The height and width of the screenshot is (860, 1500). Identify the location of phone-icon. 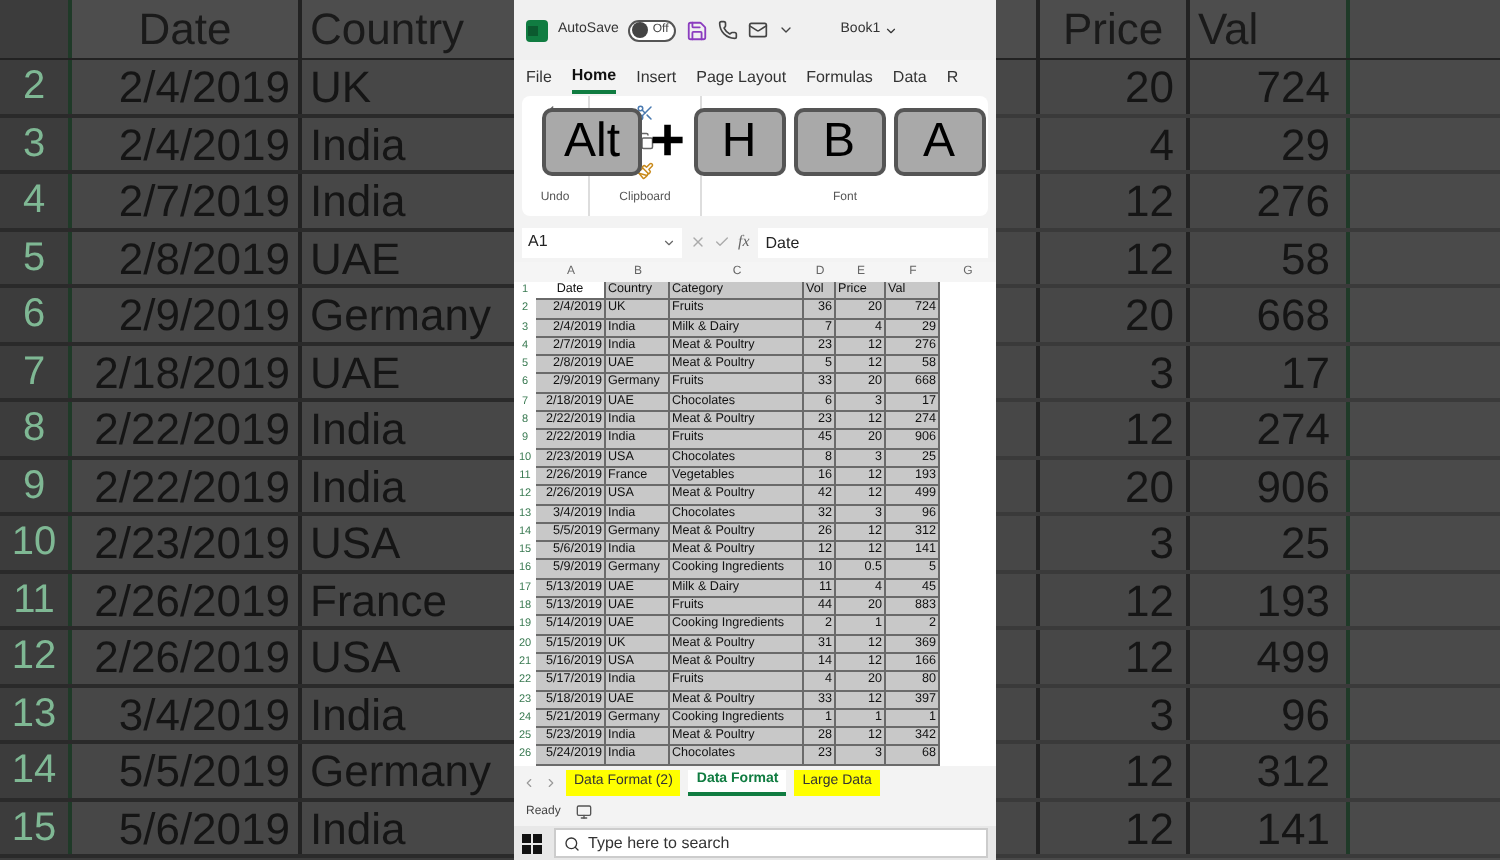
(728, 30).